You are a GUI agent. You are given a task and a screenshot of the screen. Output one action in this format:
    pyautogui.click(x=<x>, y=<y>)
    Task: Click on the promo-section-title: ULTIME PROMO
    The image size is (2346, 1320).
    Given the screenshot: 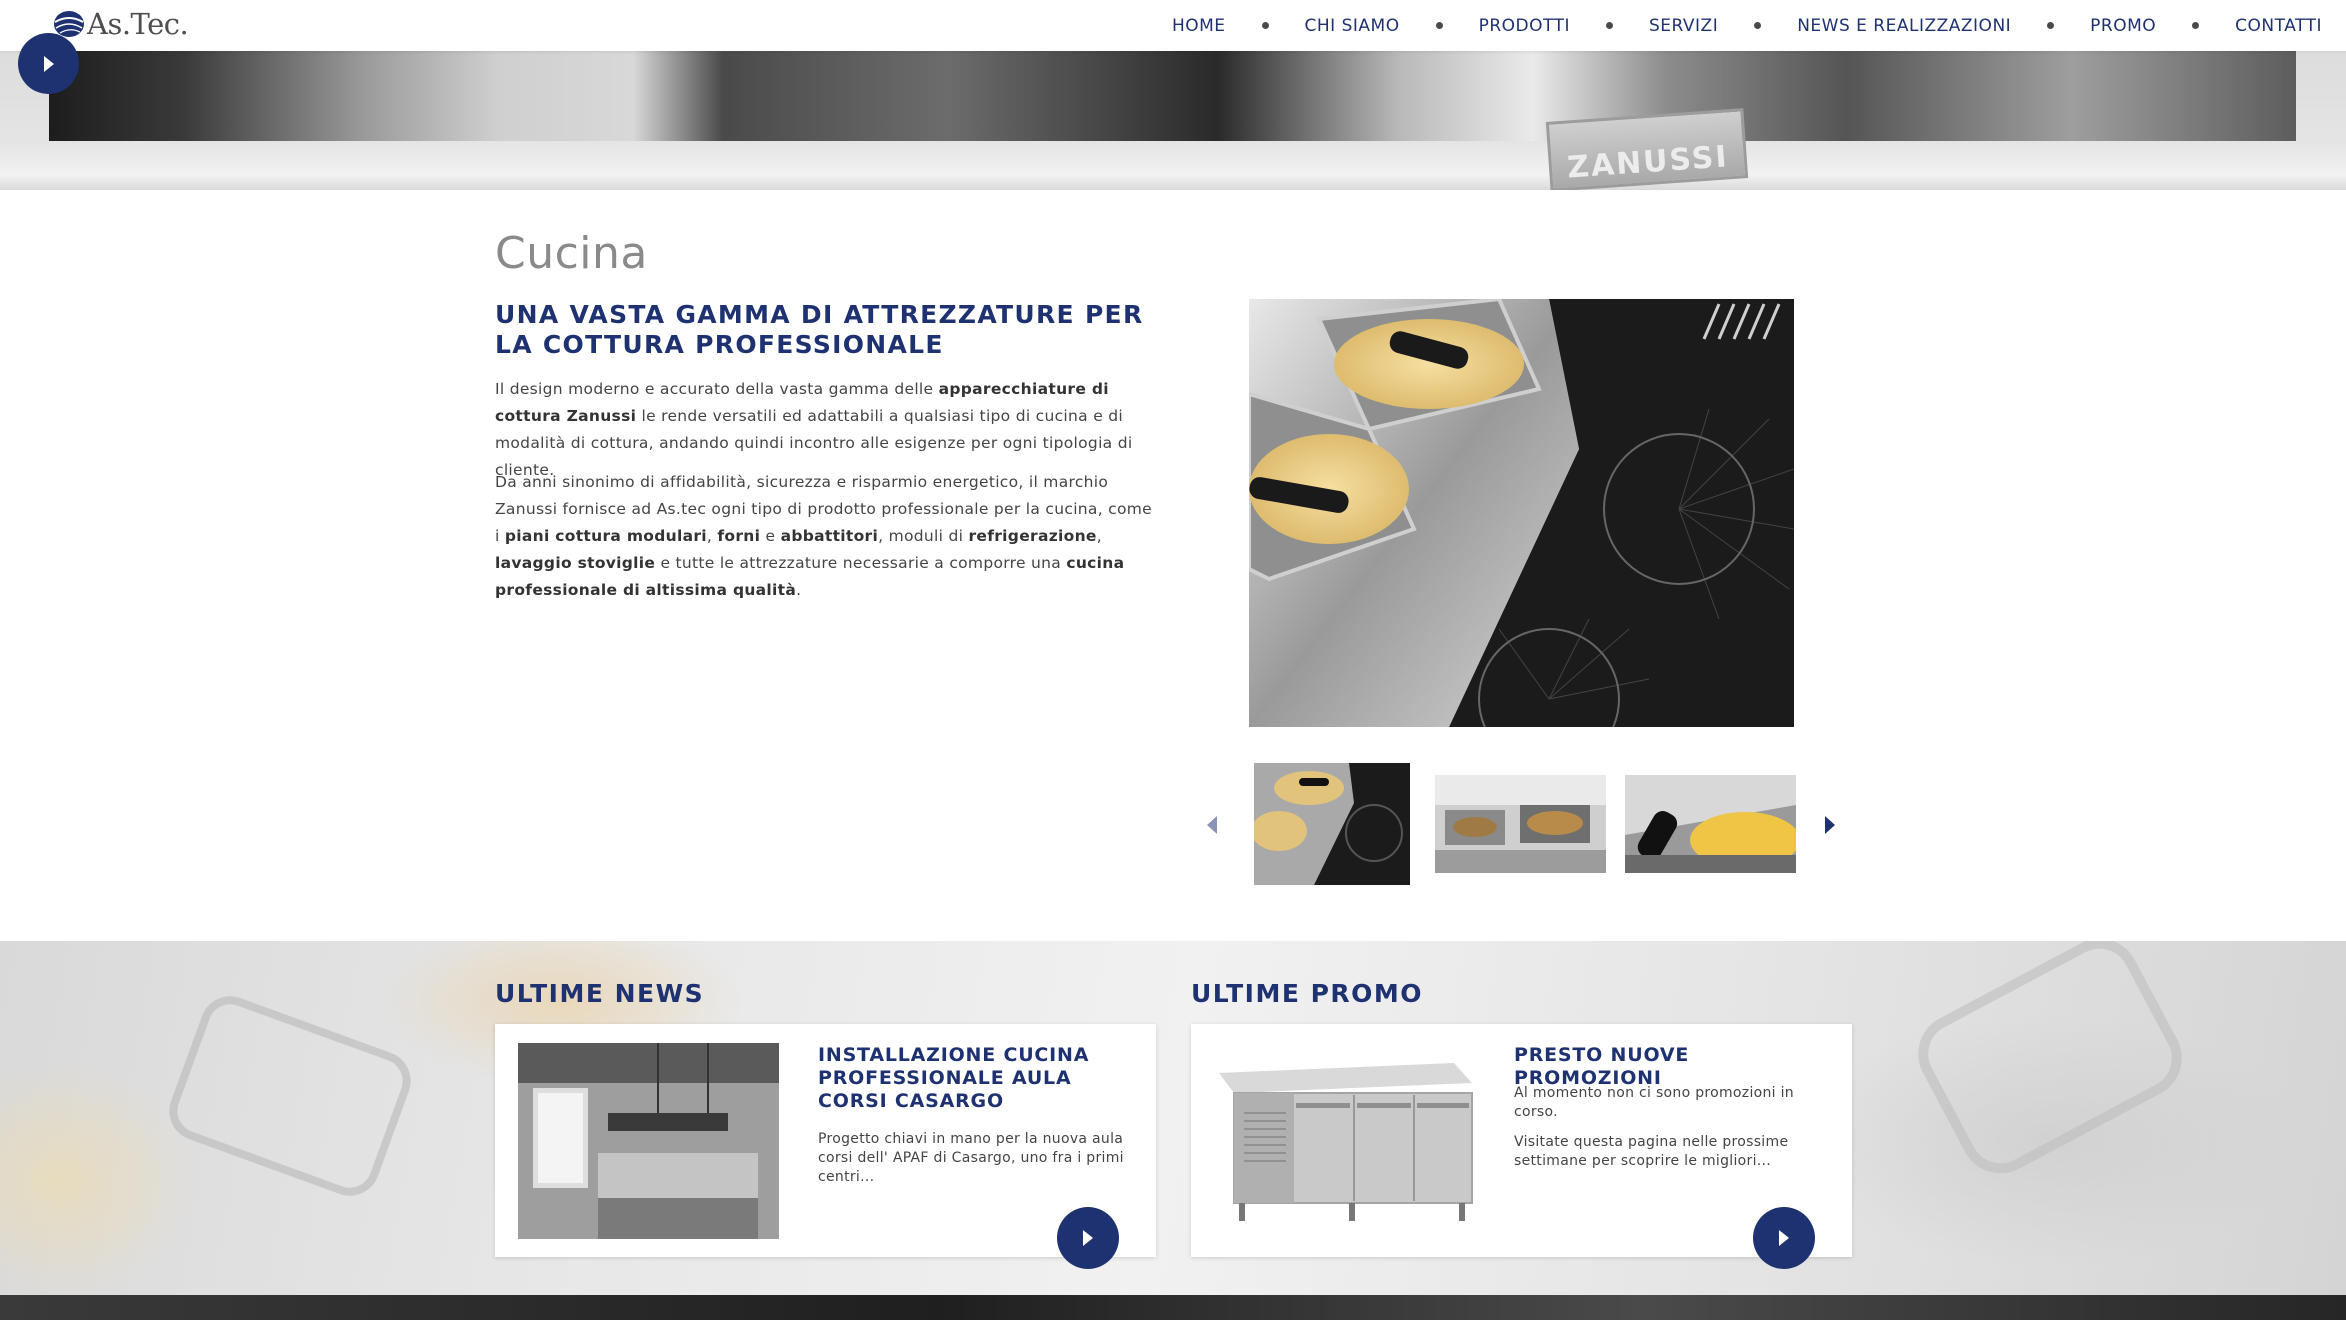 What is the action you would take?
    pyautogui.click(x=1307, y=993)
    